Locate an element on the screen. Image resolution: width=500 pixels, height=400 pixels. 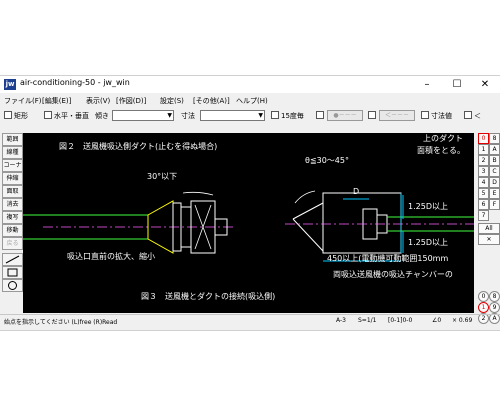
horiz-vert-toggle: 水平・垂直 is located at coordinates (66, 116).